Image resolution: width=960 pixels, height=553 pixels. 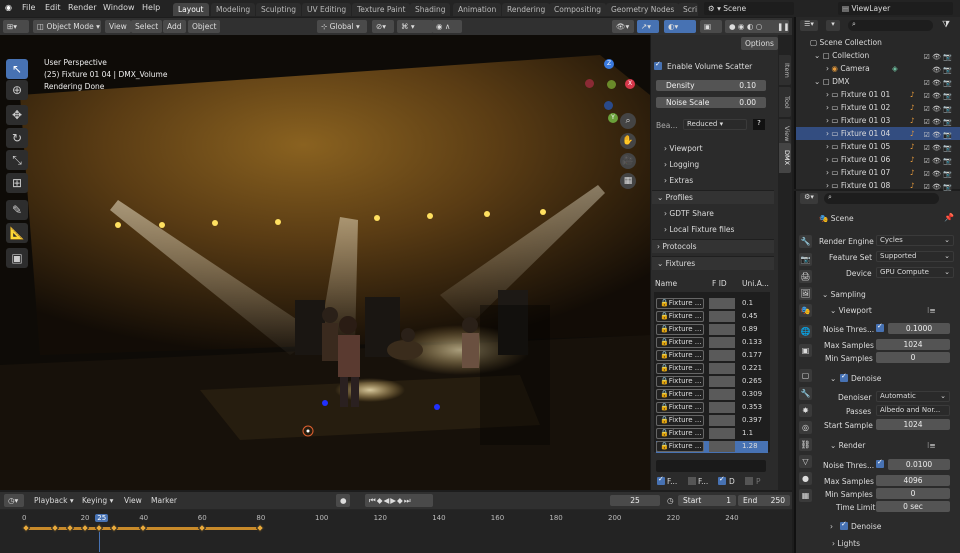 What do you see at coordinates (805, 393) in the screenshot?
I see `modifier-tab-icon: 🔧` at bounding box center [805, 393].